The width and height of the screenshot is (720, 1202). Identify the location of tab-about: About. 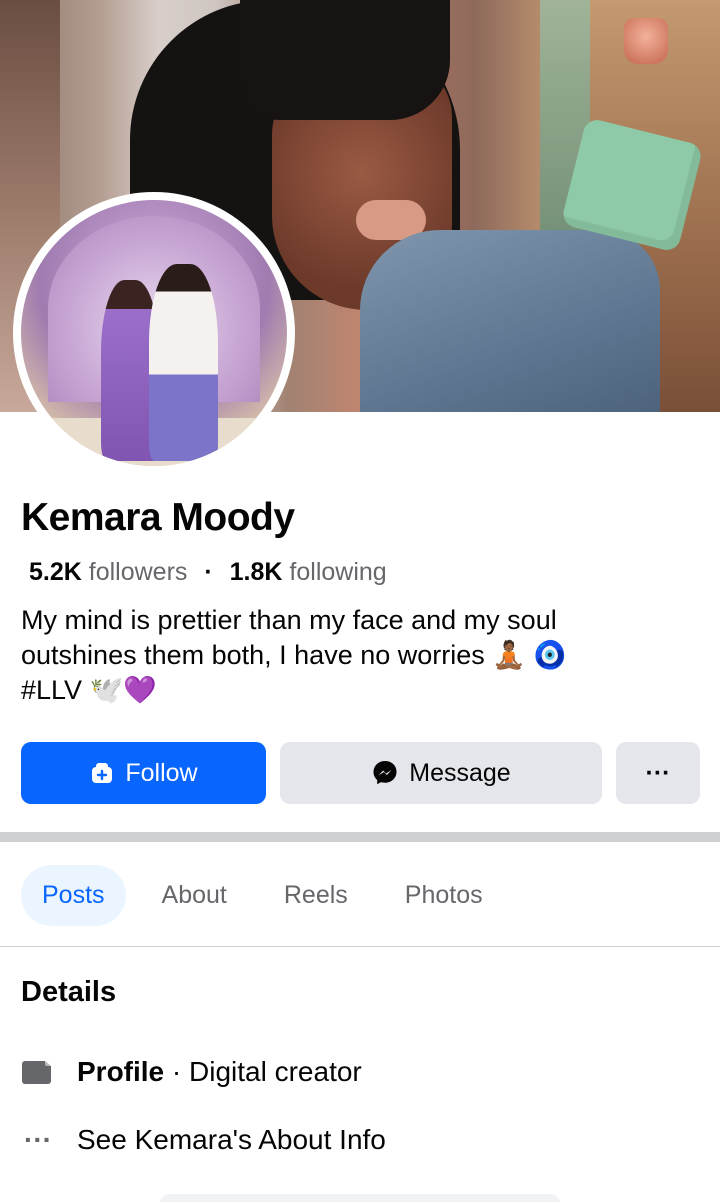
(194, 895).